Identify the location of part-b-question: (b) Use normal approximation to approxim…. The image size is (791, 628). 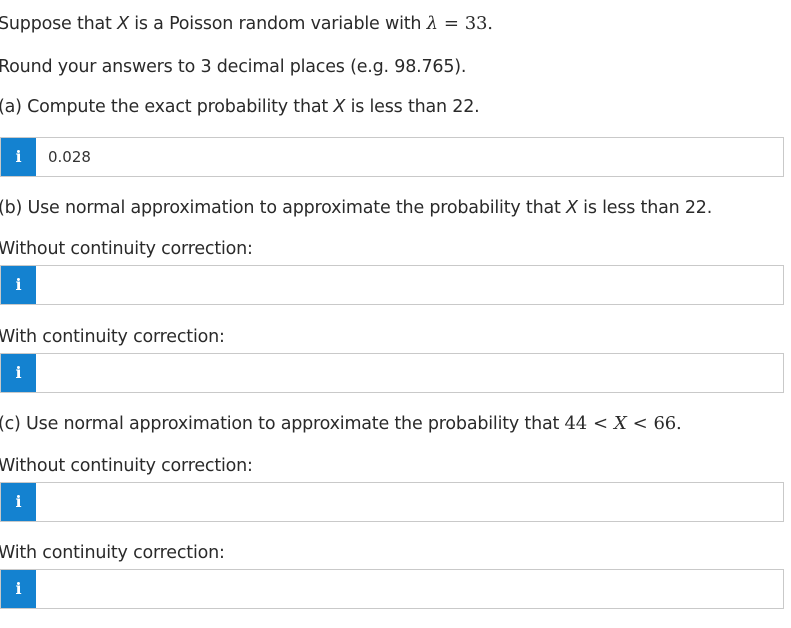
(356, 208).